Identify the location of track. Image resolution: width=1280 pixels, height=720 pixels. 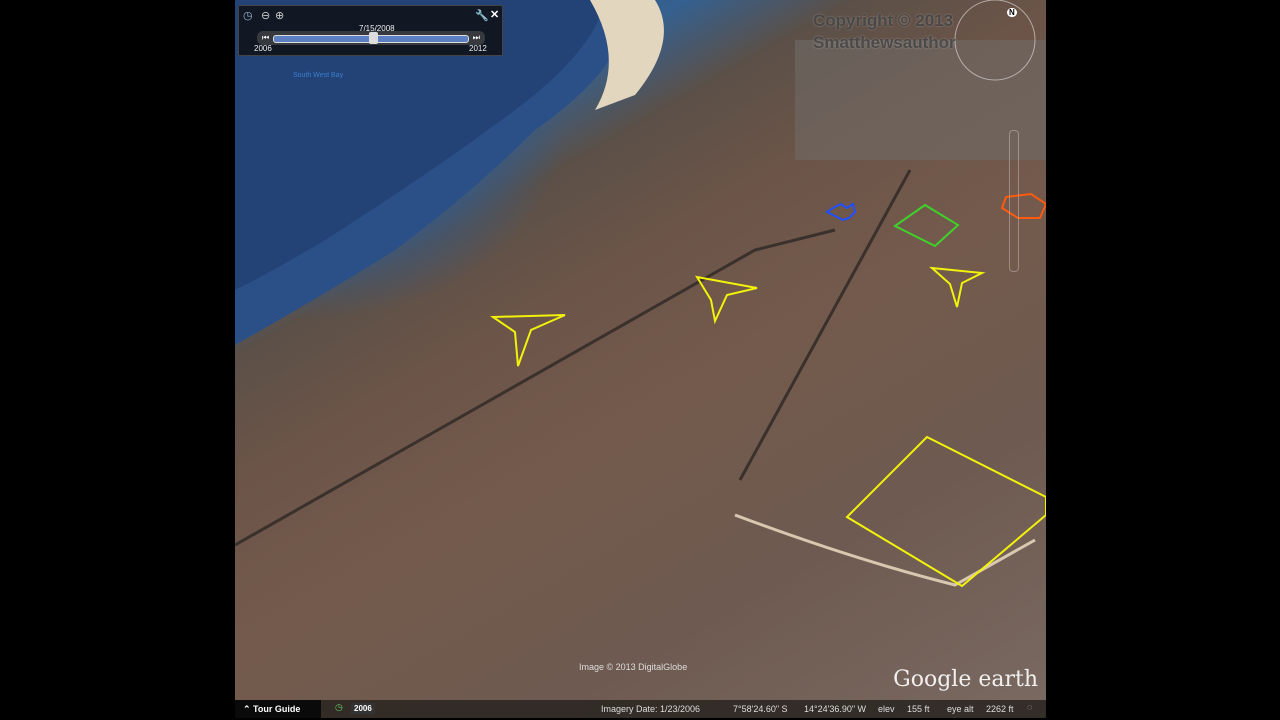
(885, 550).